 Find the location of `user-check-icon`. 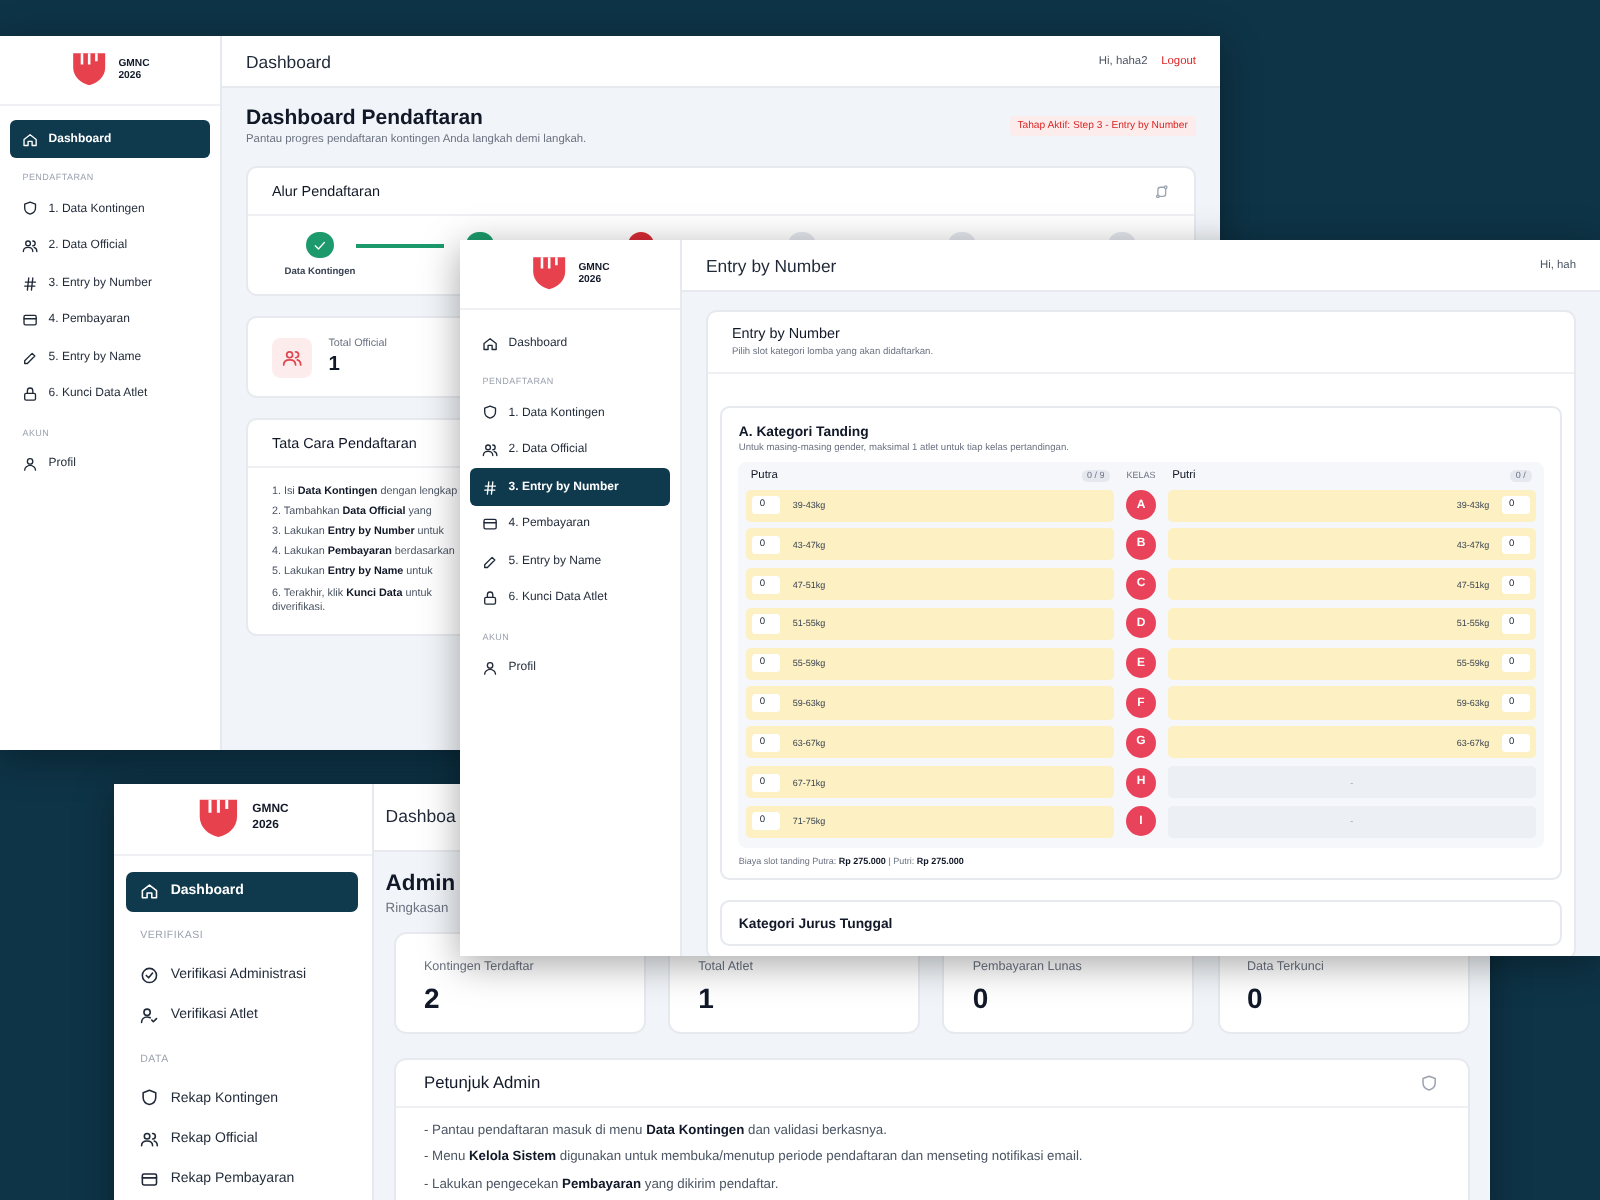

user-check-icon is located at coordinates (150, 1015).